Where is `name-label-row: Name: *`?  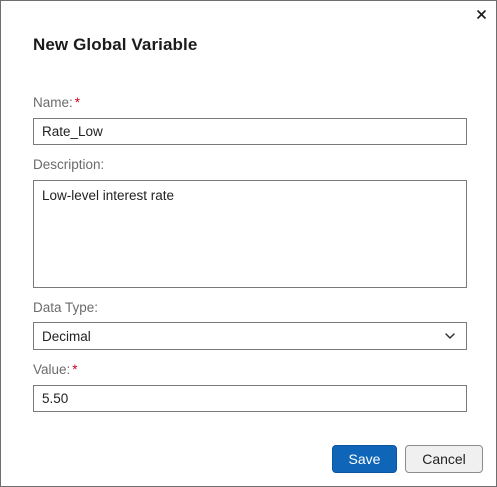 name-label-row: Name: * is located at coordinates (56, 102).